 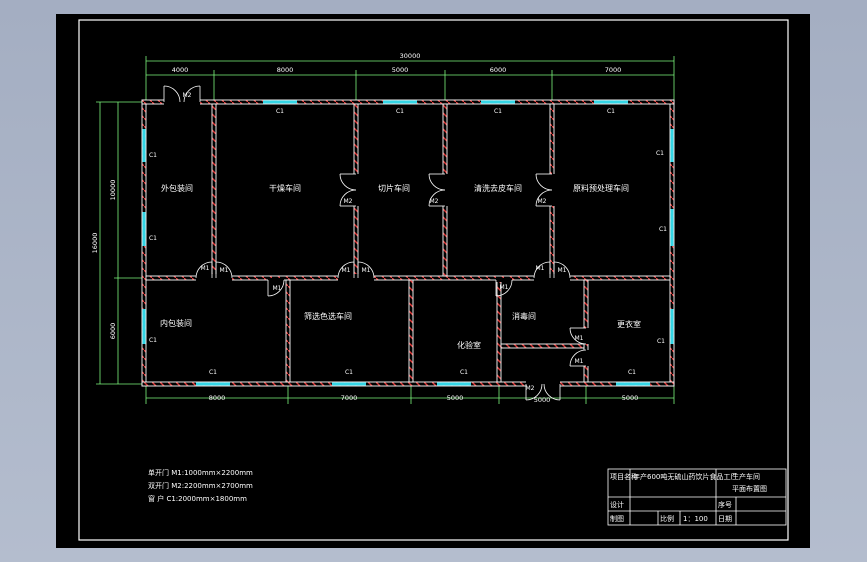 I want to click on room-washing-peeling: 清洗去皮车间, so click(x=498, y=188).